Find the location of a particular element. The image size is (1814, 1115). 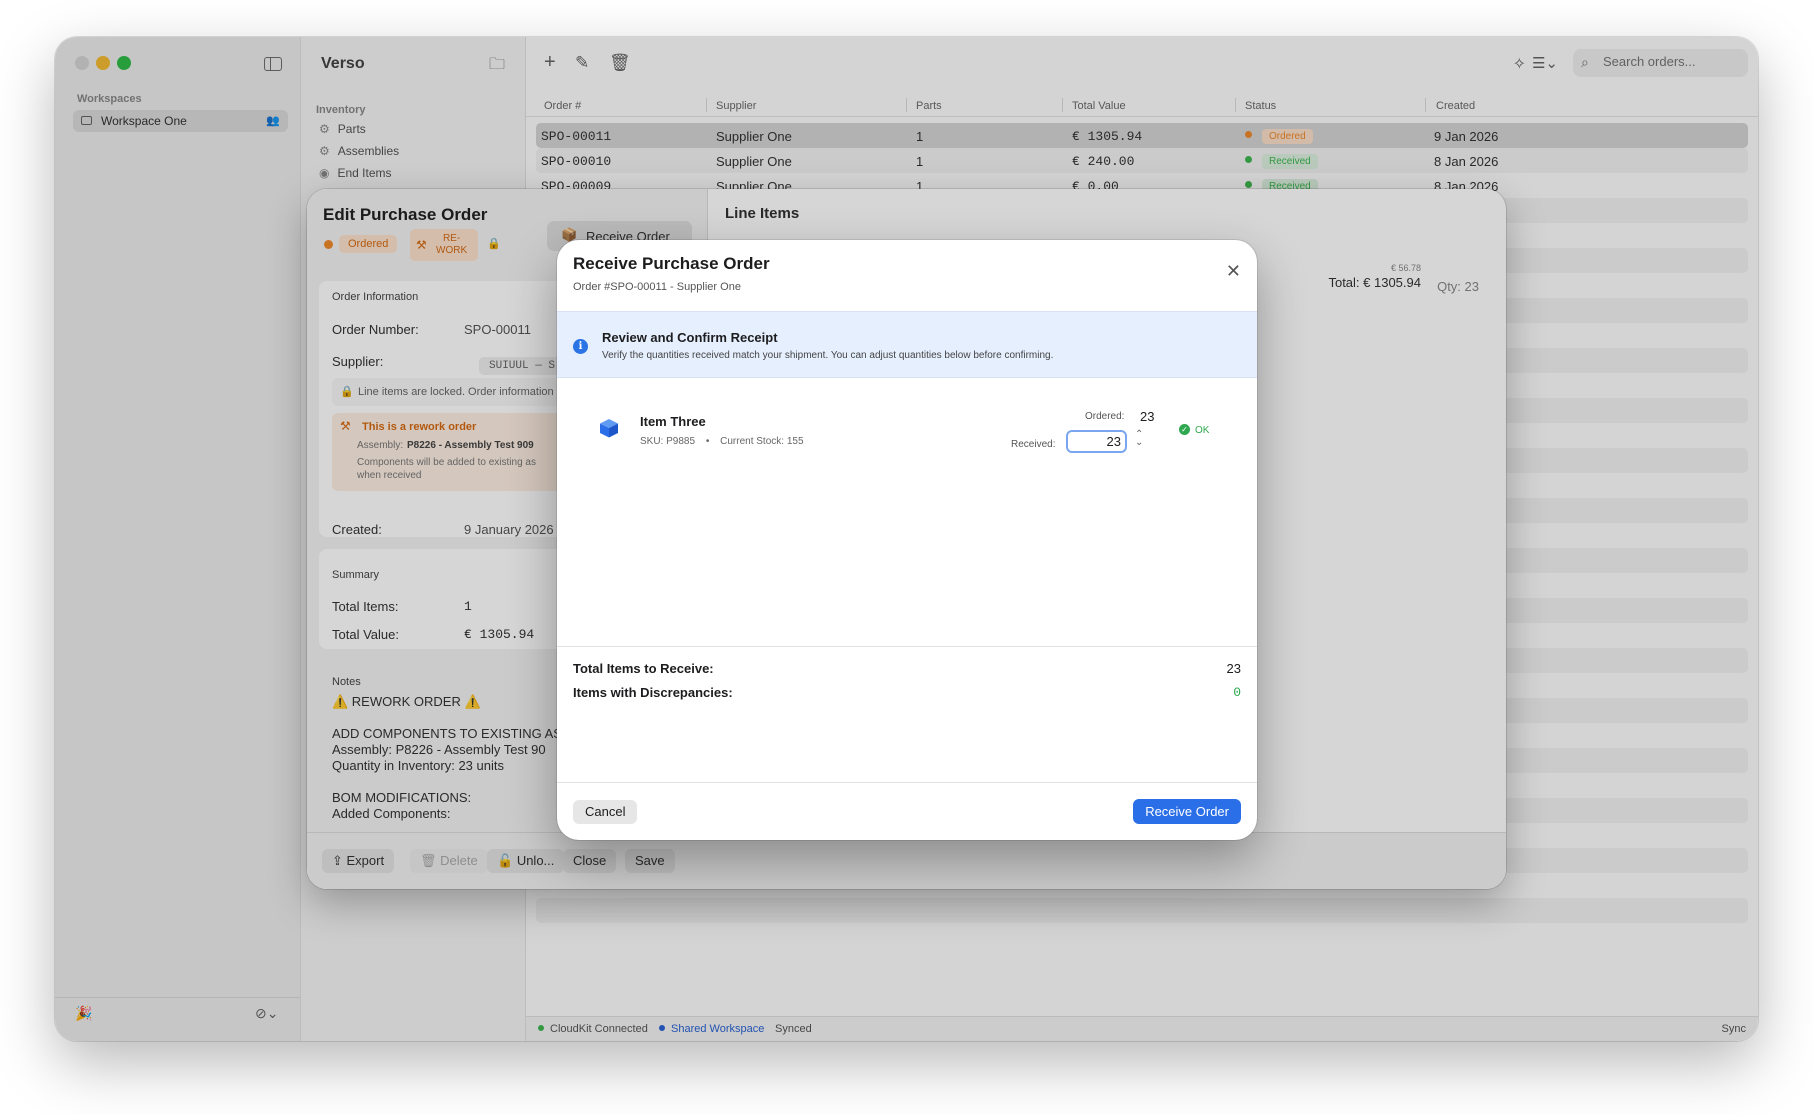

quantity-stepper: ⌃ ⌄ is located at coordinates (1139, 439).